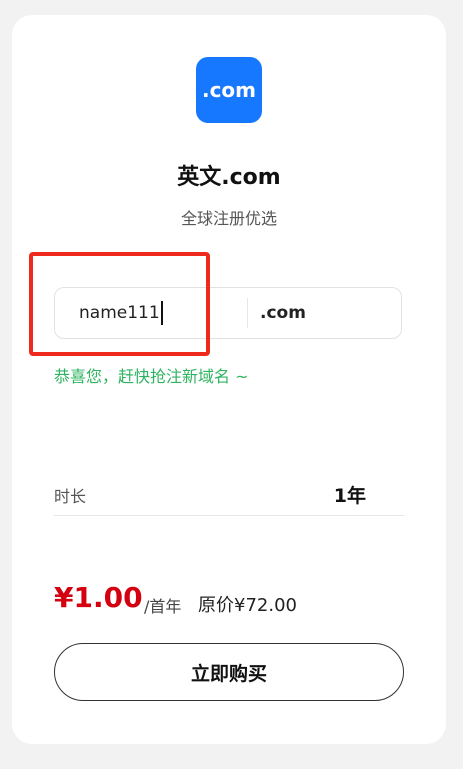  Describe the element at coordinates (350, 494) in the screenshot. I see `duration-value: 1年` at that location.